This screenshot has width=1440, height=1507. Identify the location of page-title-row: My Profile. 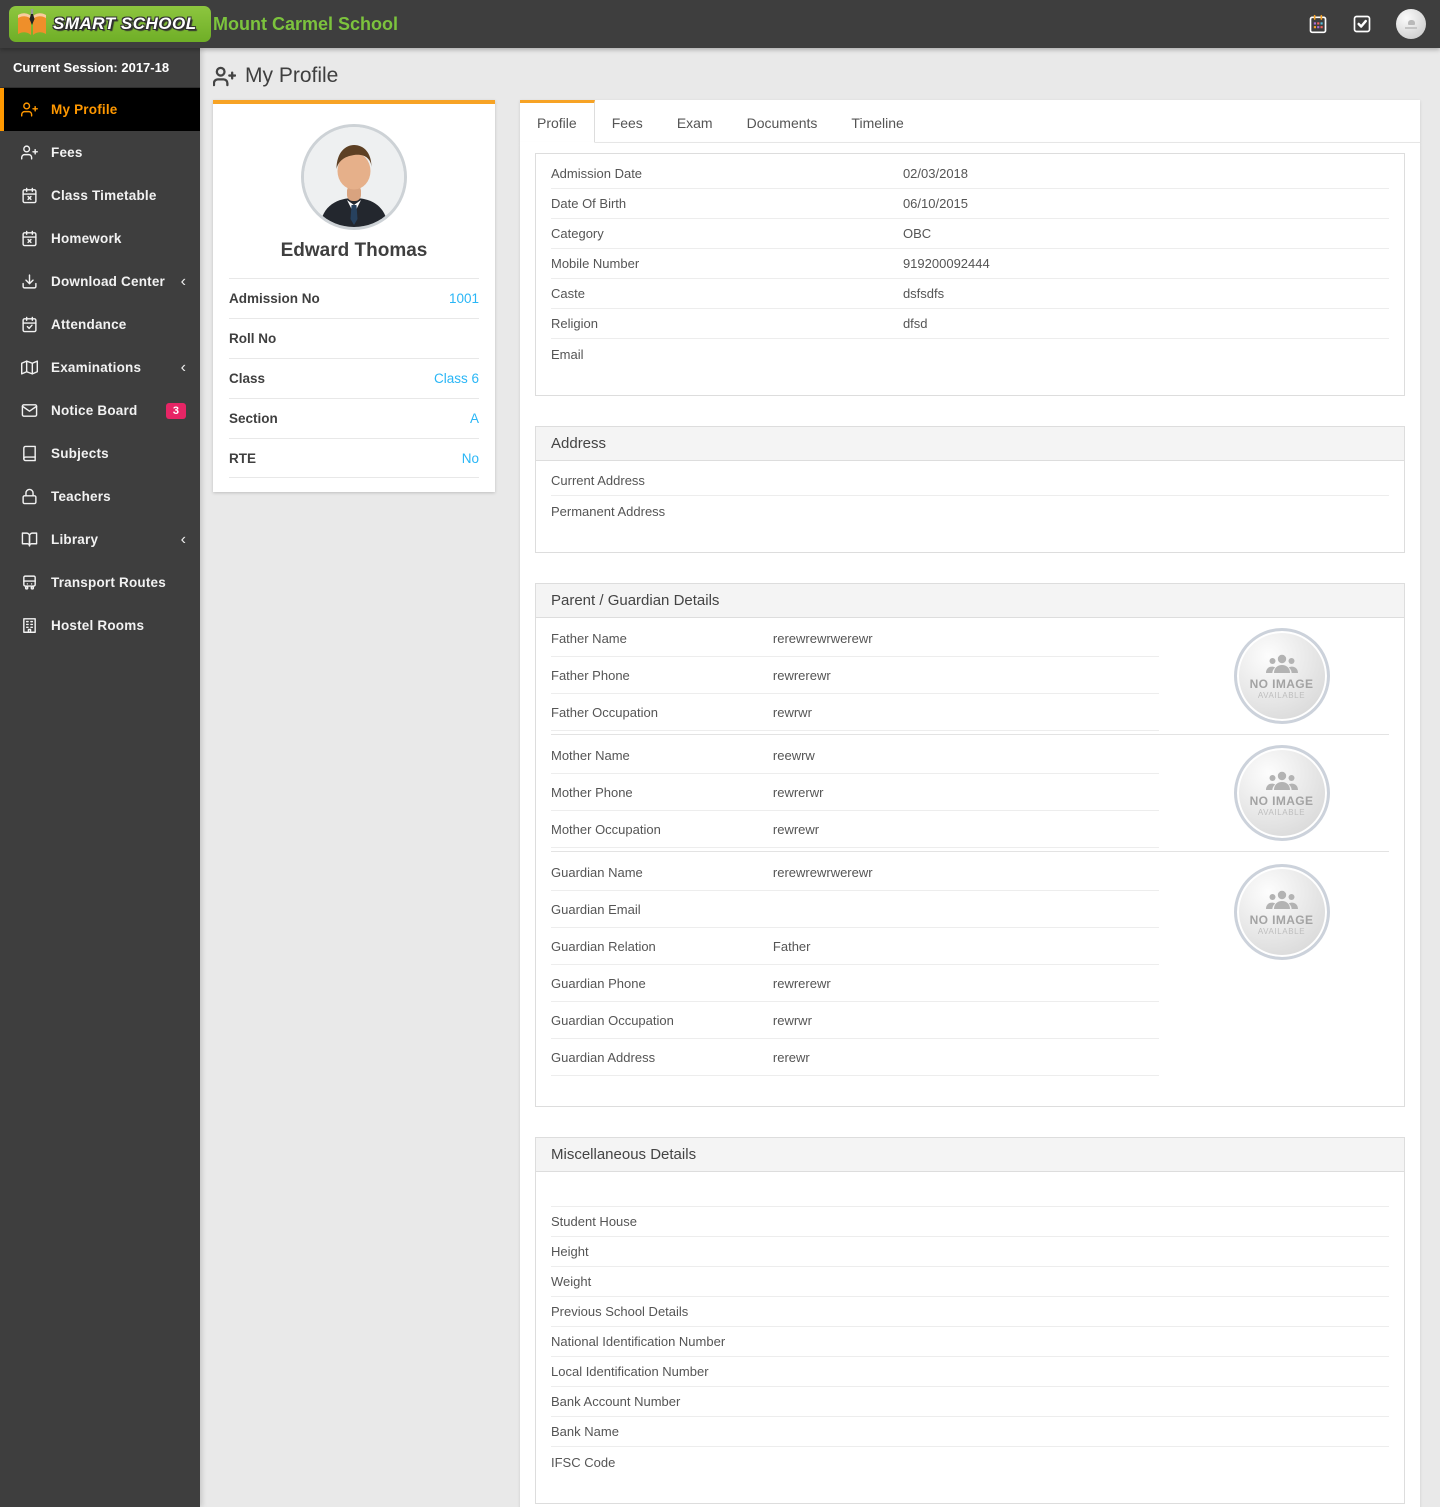
(820, 74).